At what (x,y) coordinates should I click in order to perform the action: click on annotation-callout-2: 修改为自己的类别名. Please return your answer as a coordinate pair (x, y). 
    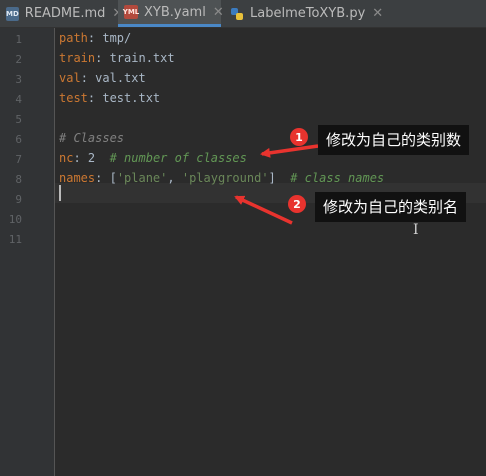
    Looking at the image, I should click on (391, 207).